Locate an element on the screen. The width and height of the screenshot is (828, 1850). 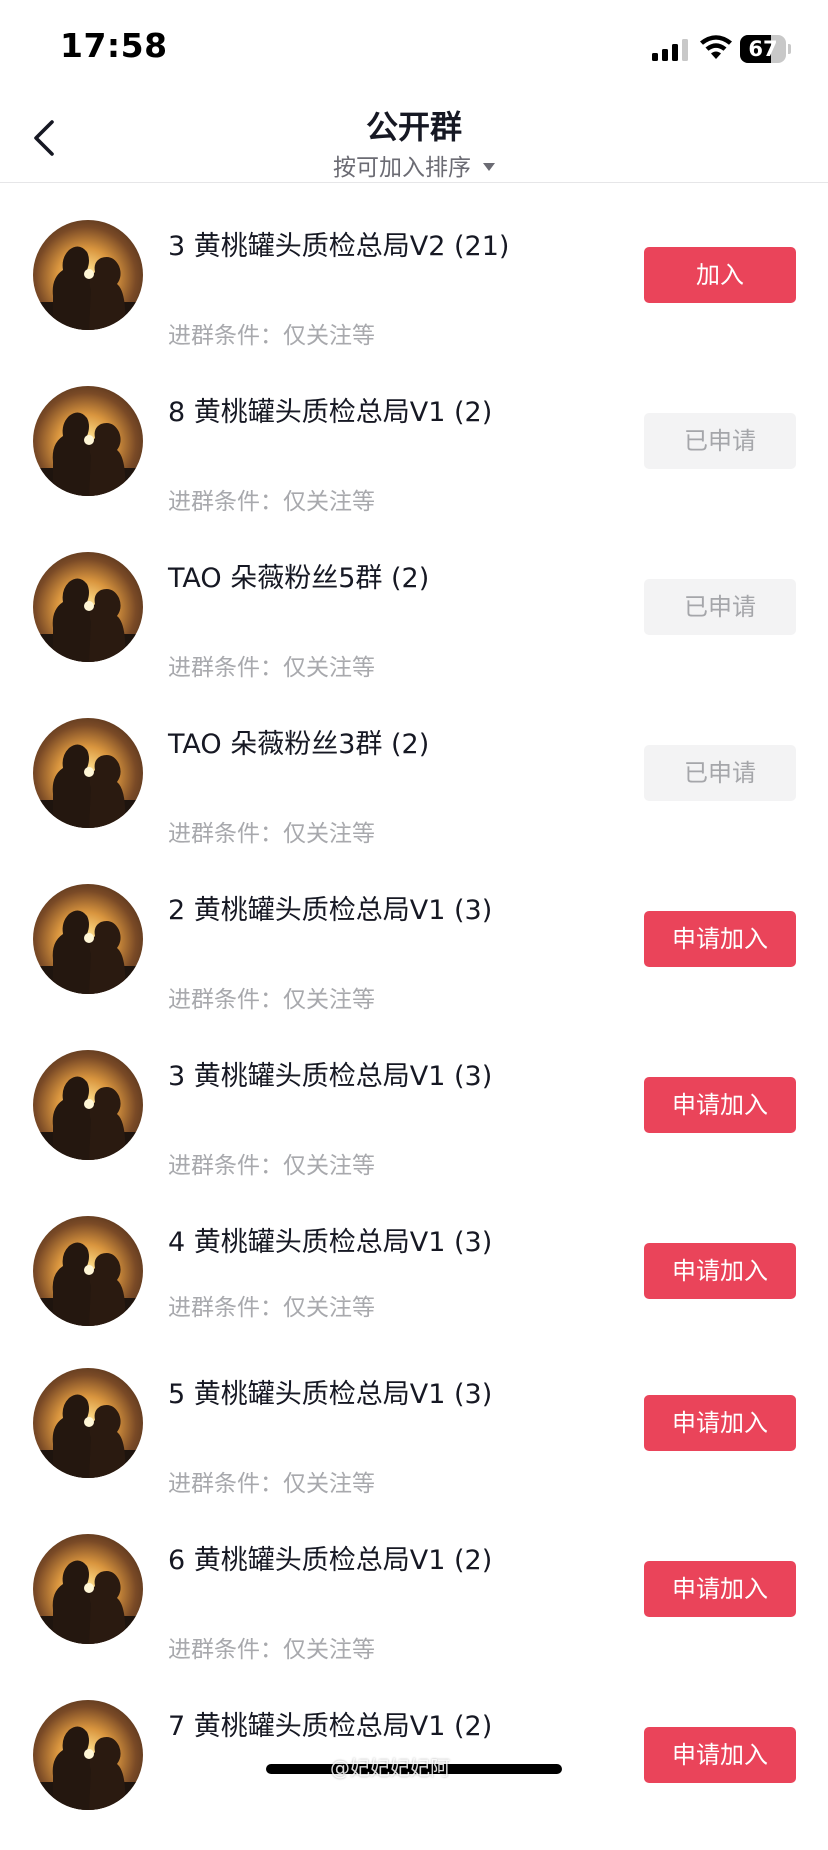
nav-header: 公开群 按可加入排序 is located at coordinates (414, 139).